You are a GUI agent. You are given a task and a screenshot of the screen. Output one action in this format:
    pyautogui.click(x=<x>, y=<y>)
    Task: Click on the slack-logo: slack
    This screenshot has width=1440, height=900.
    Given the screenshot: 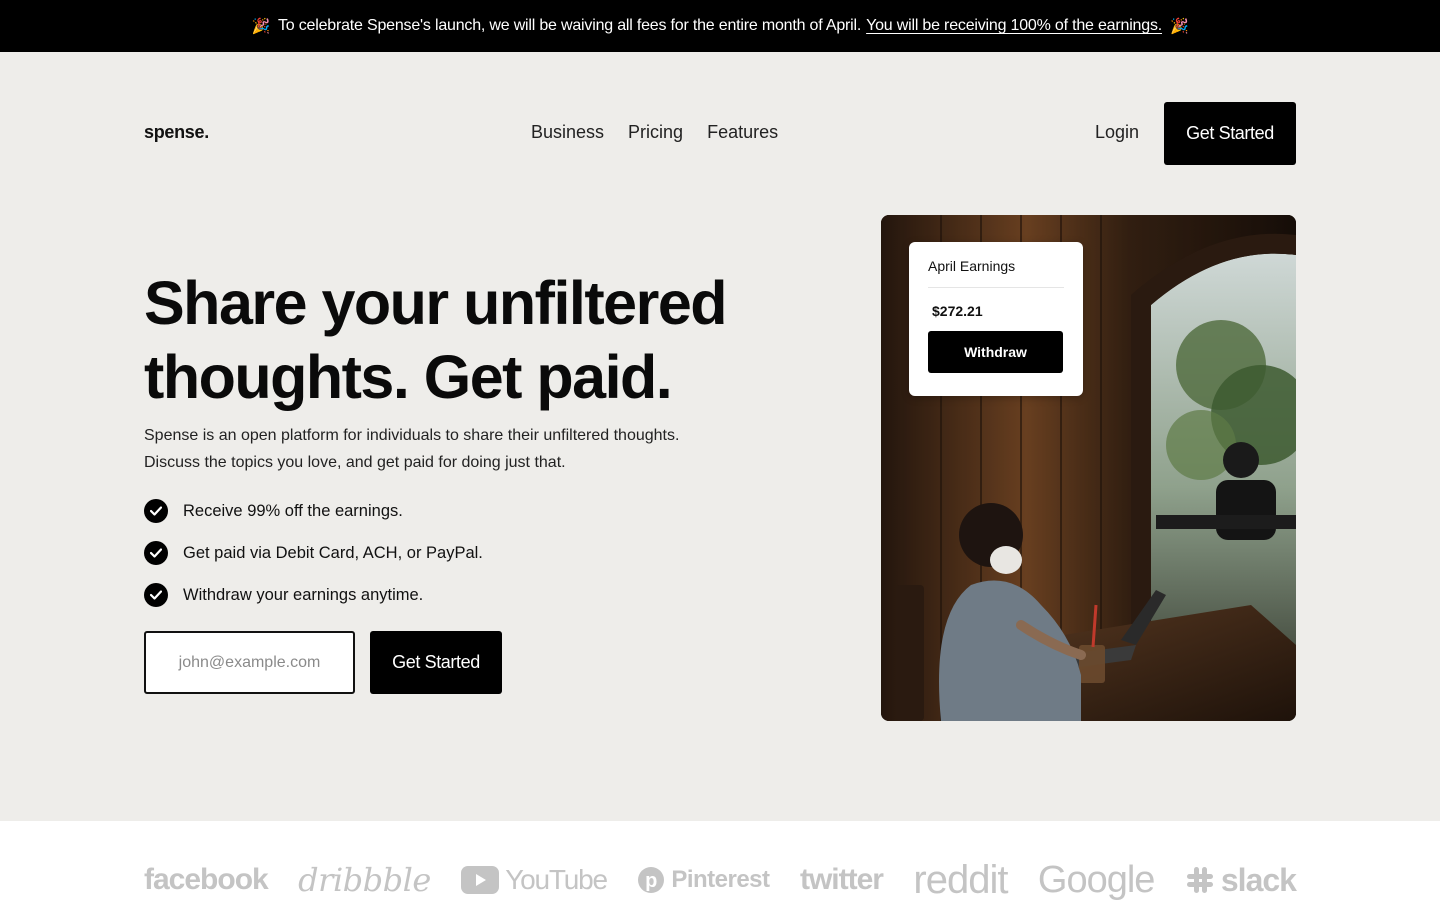 What is the action you would take?
    pyautogui.click(x=1241, y=878)
    